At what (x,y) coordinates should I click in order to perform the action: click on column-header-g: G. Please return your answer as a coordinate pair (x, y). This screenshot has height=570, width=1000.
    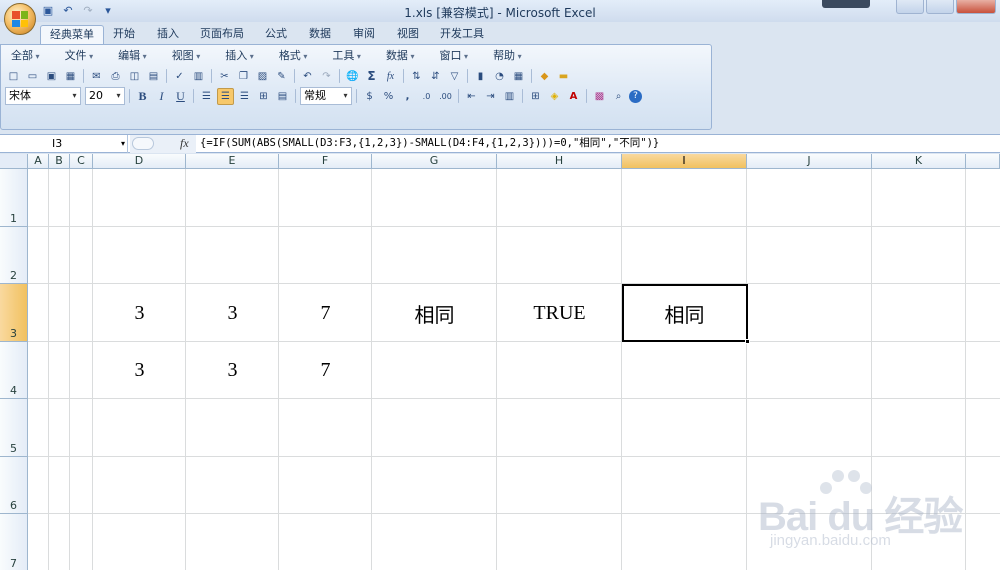
    Looking at the image, I should click on (434, 161).